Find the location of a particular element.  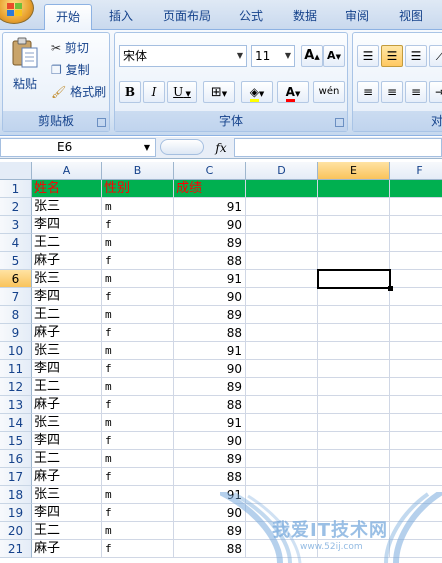

cell-b7: f is located at coordinates (138, 297).